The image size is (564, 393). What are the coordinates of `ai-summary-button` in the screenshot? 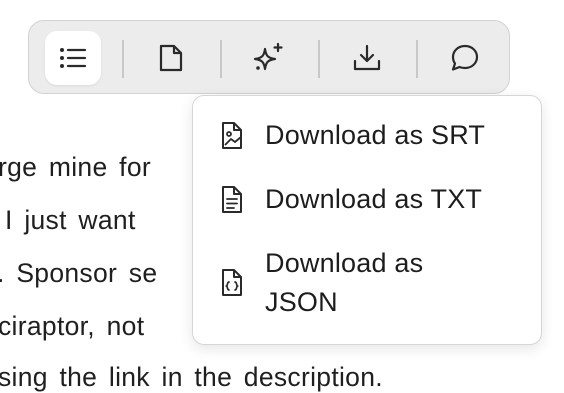 It's located at (269, 58).